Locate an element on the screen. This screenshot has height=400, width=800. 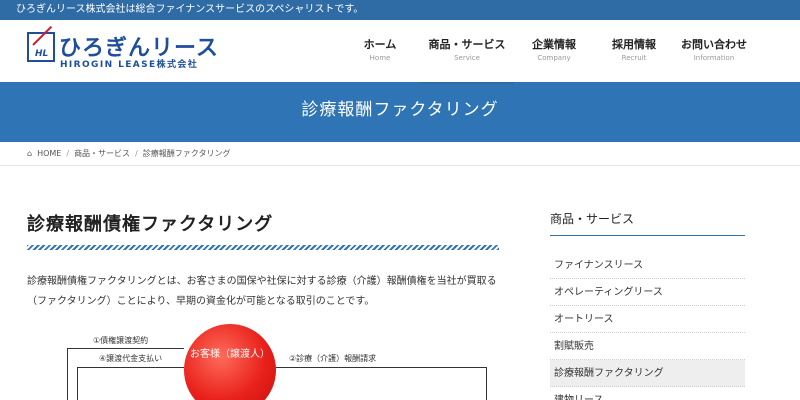
sidebar-item-medical-factoring: 診療報酬ファクタリング is located at coordinates (647, 373).